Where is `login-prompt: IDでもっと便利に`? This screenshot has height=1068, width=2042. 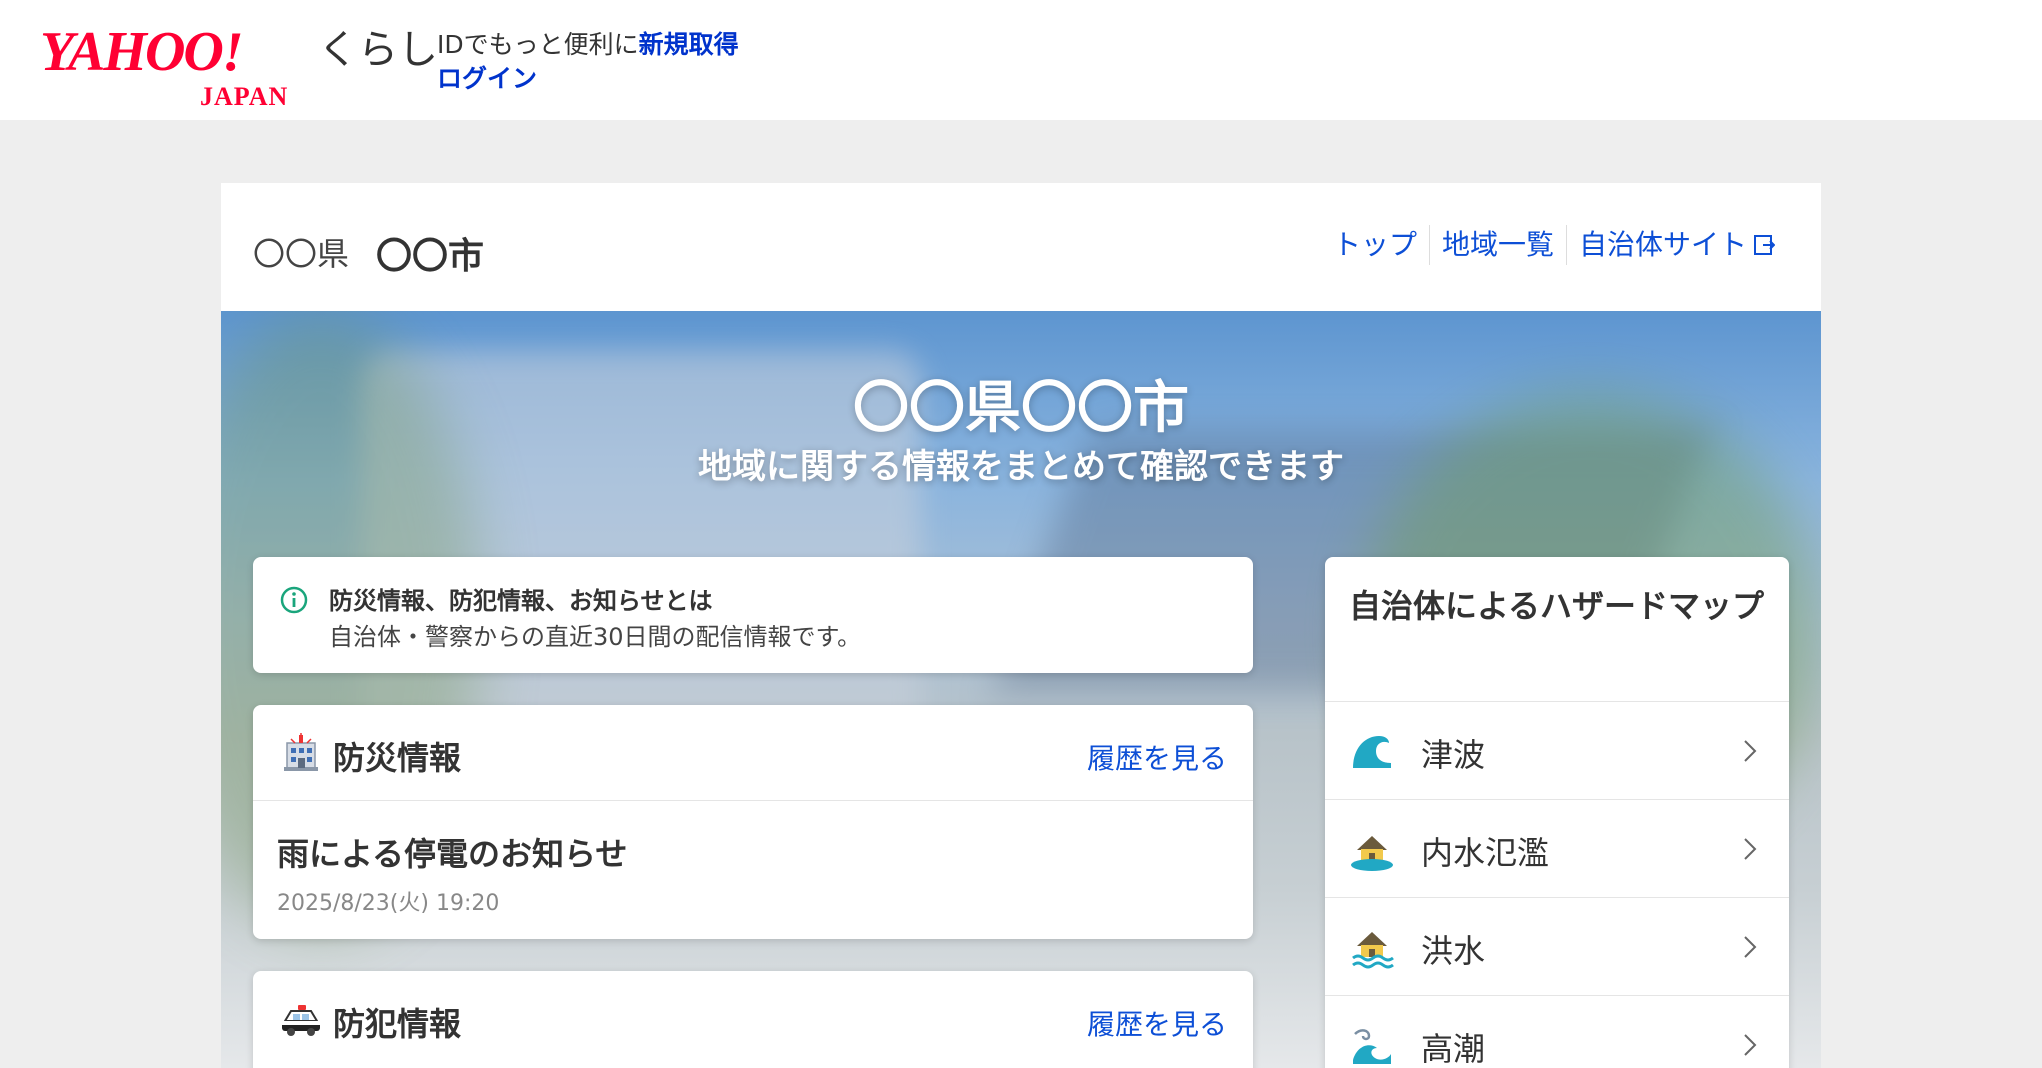 login-prompt: IDでもっと便利に is located at coordinates (538, 44).